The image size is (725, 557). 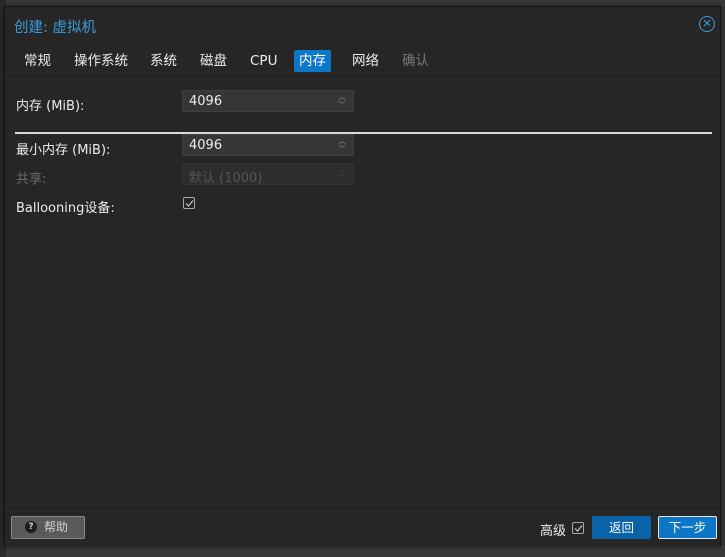 I want to click on ballooning-checkbox, so click(x=189, y=203).